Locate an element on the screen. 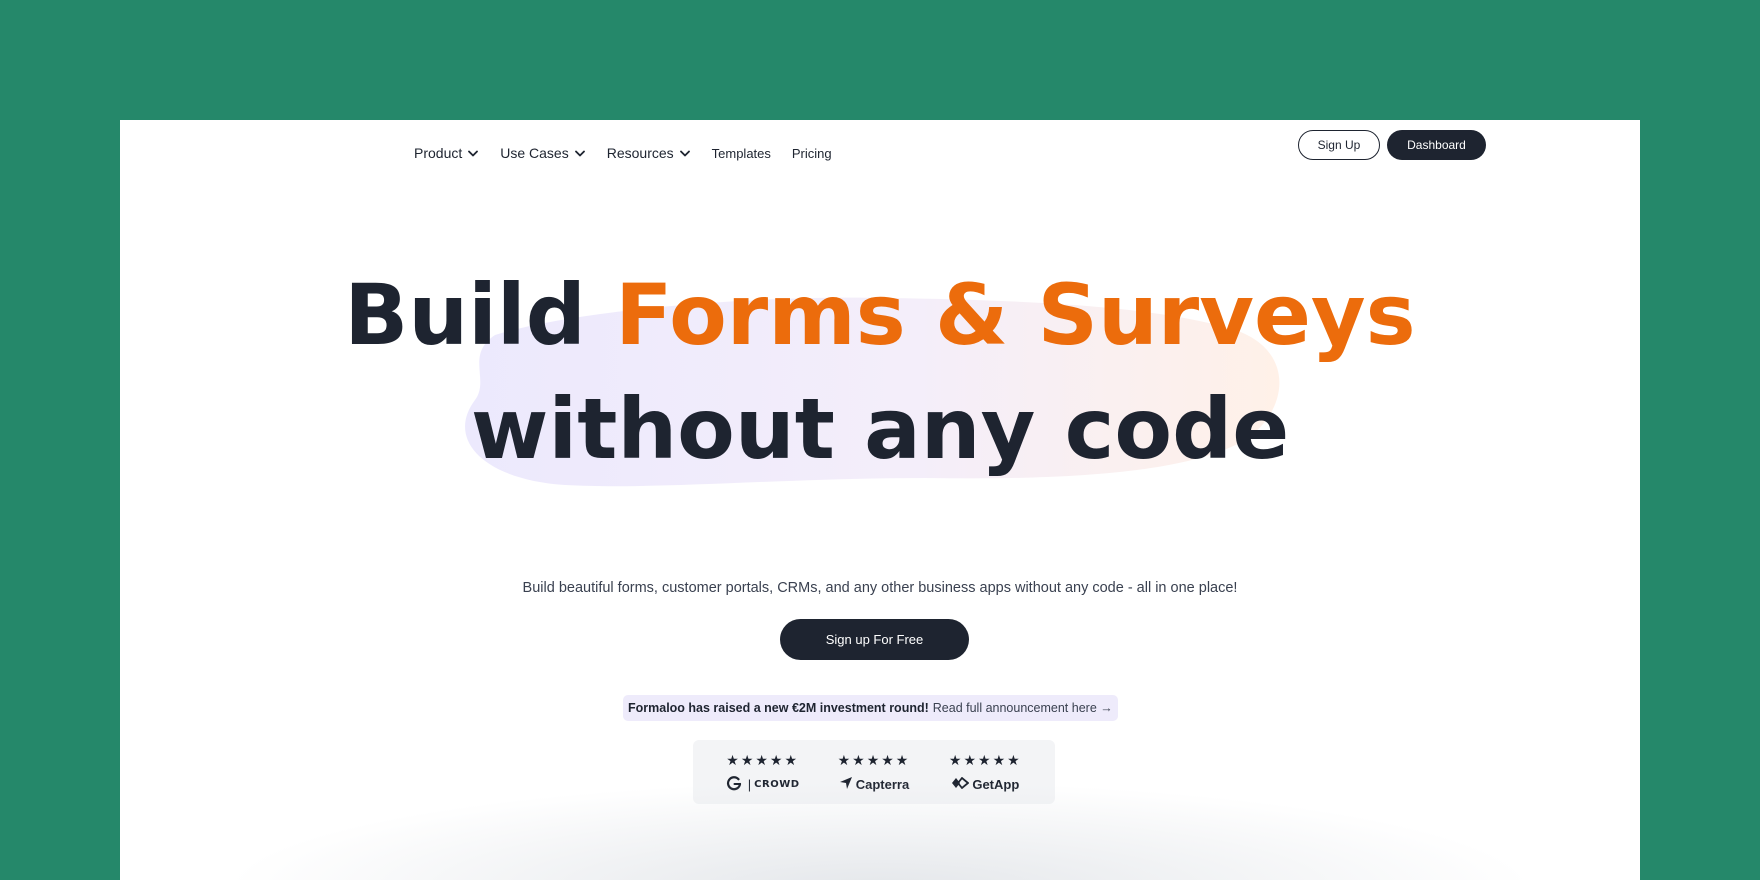 The image size is (1760, 880). brand-name: CROWD is located at coordinates (777, 784).